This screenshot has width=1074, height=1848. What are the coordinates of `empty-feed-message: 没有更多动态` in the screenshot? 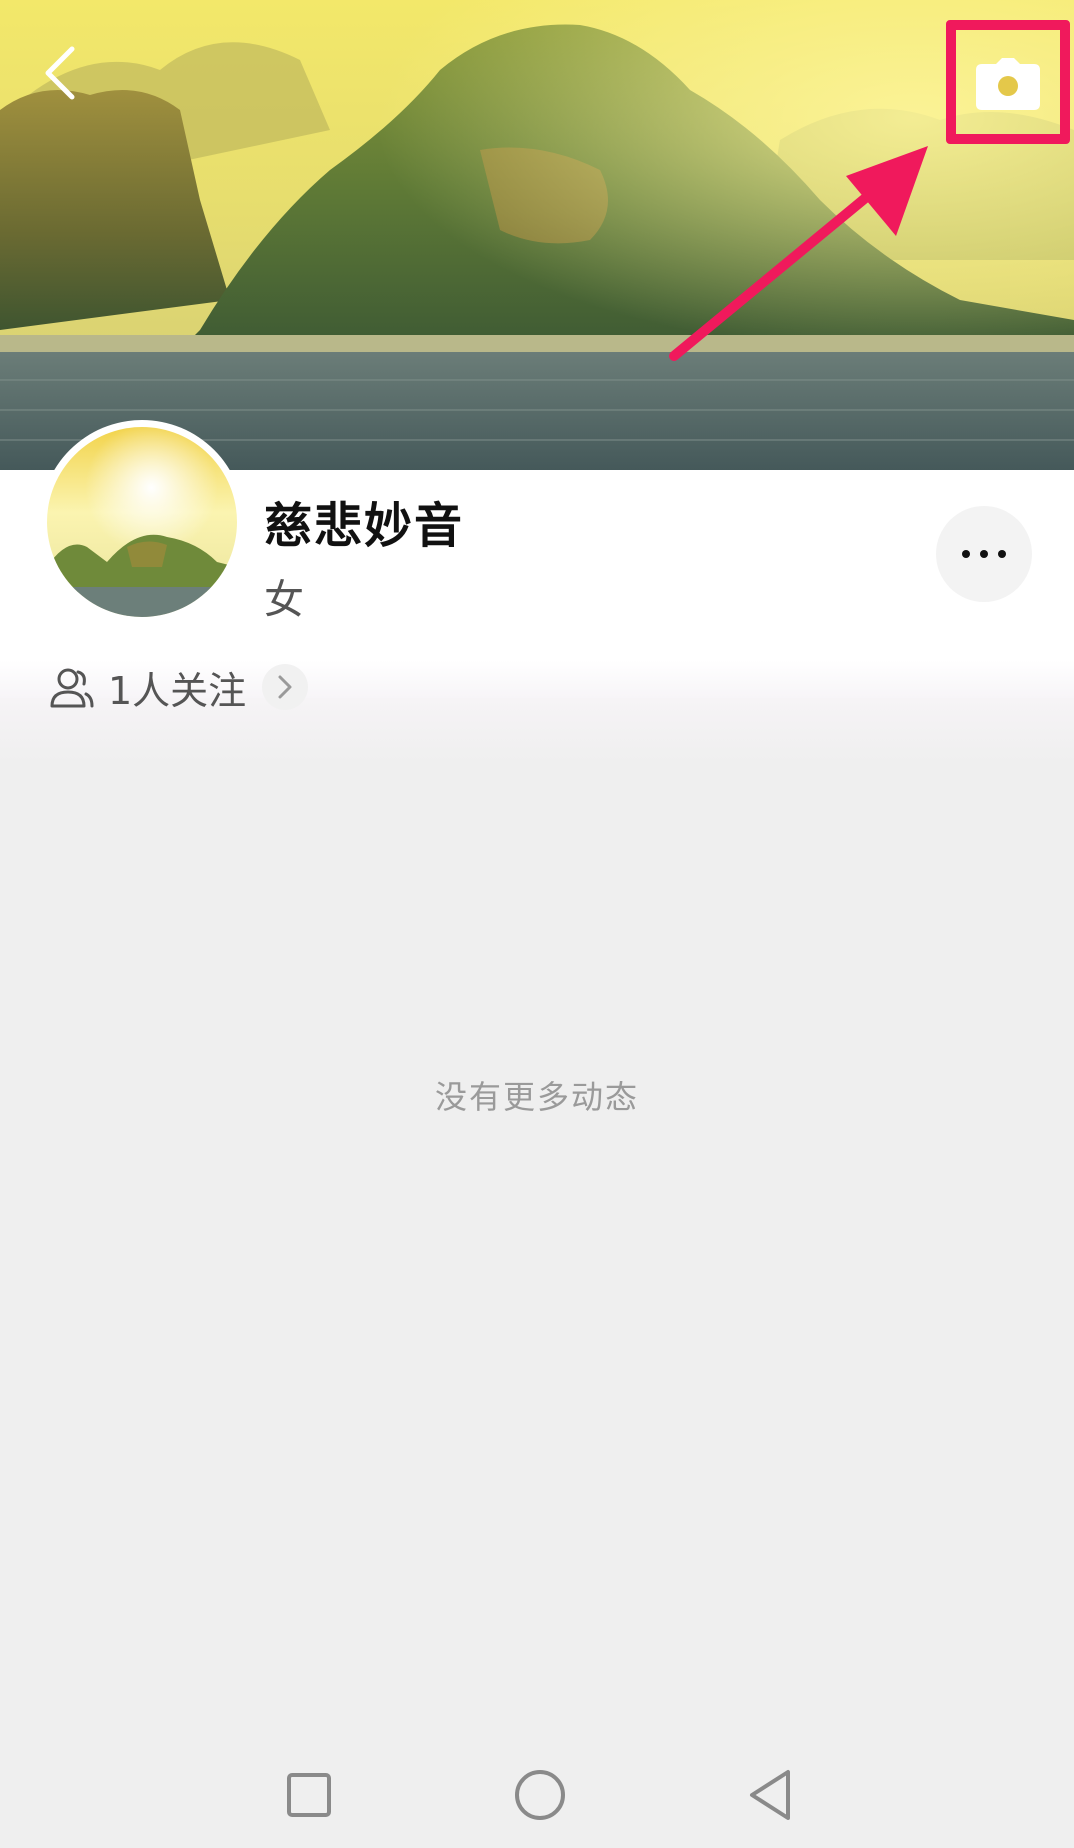 It's located at (536, 1097).